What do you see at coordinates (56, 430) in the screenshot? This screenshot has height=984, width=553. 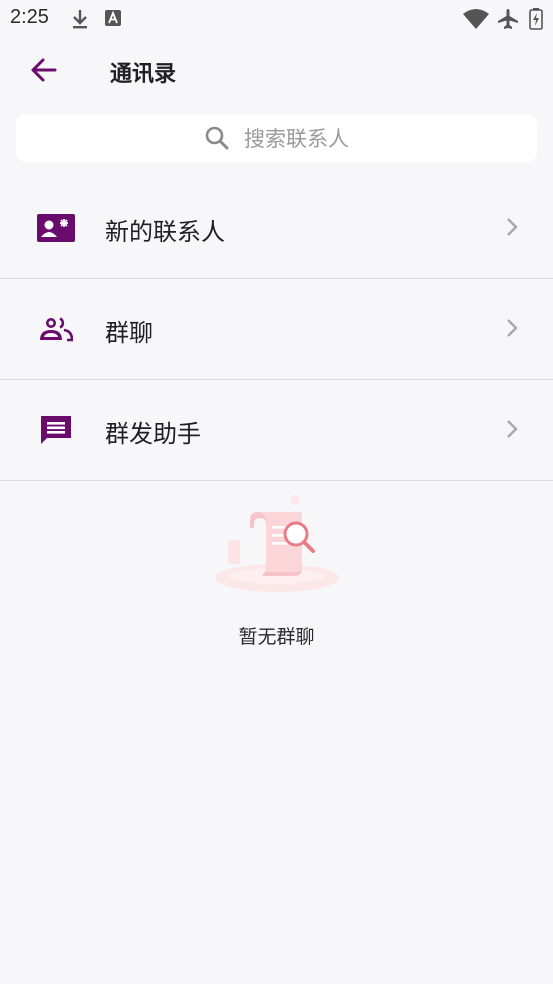 I see `message-icon` at bounding box center [56, 430].